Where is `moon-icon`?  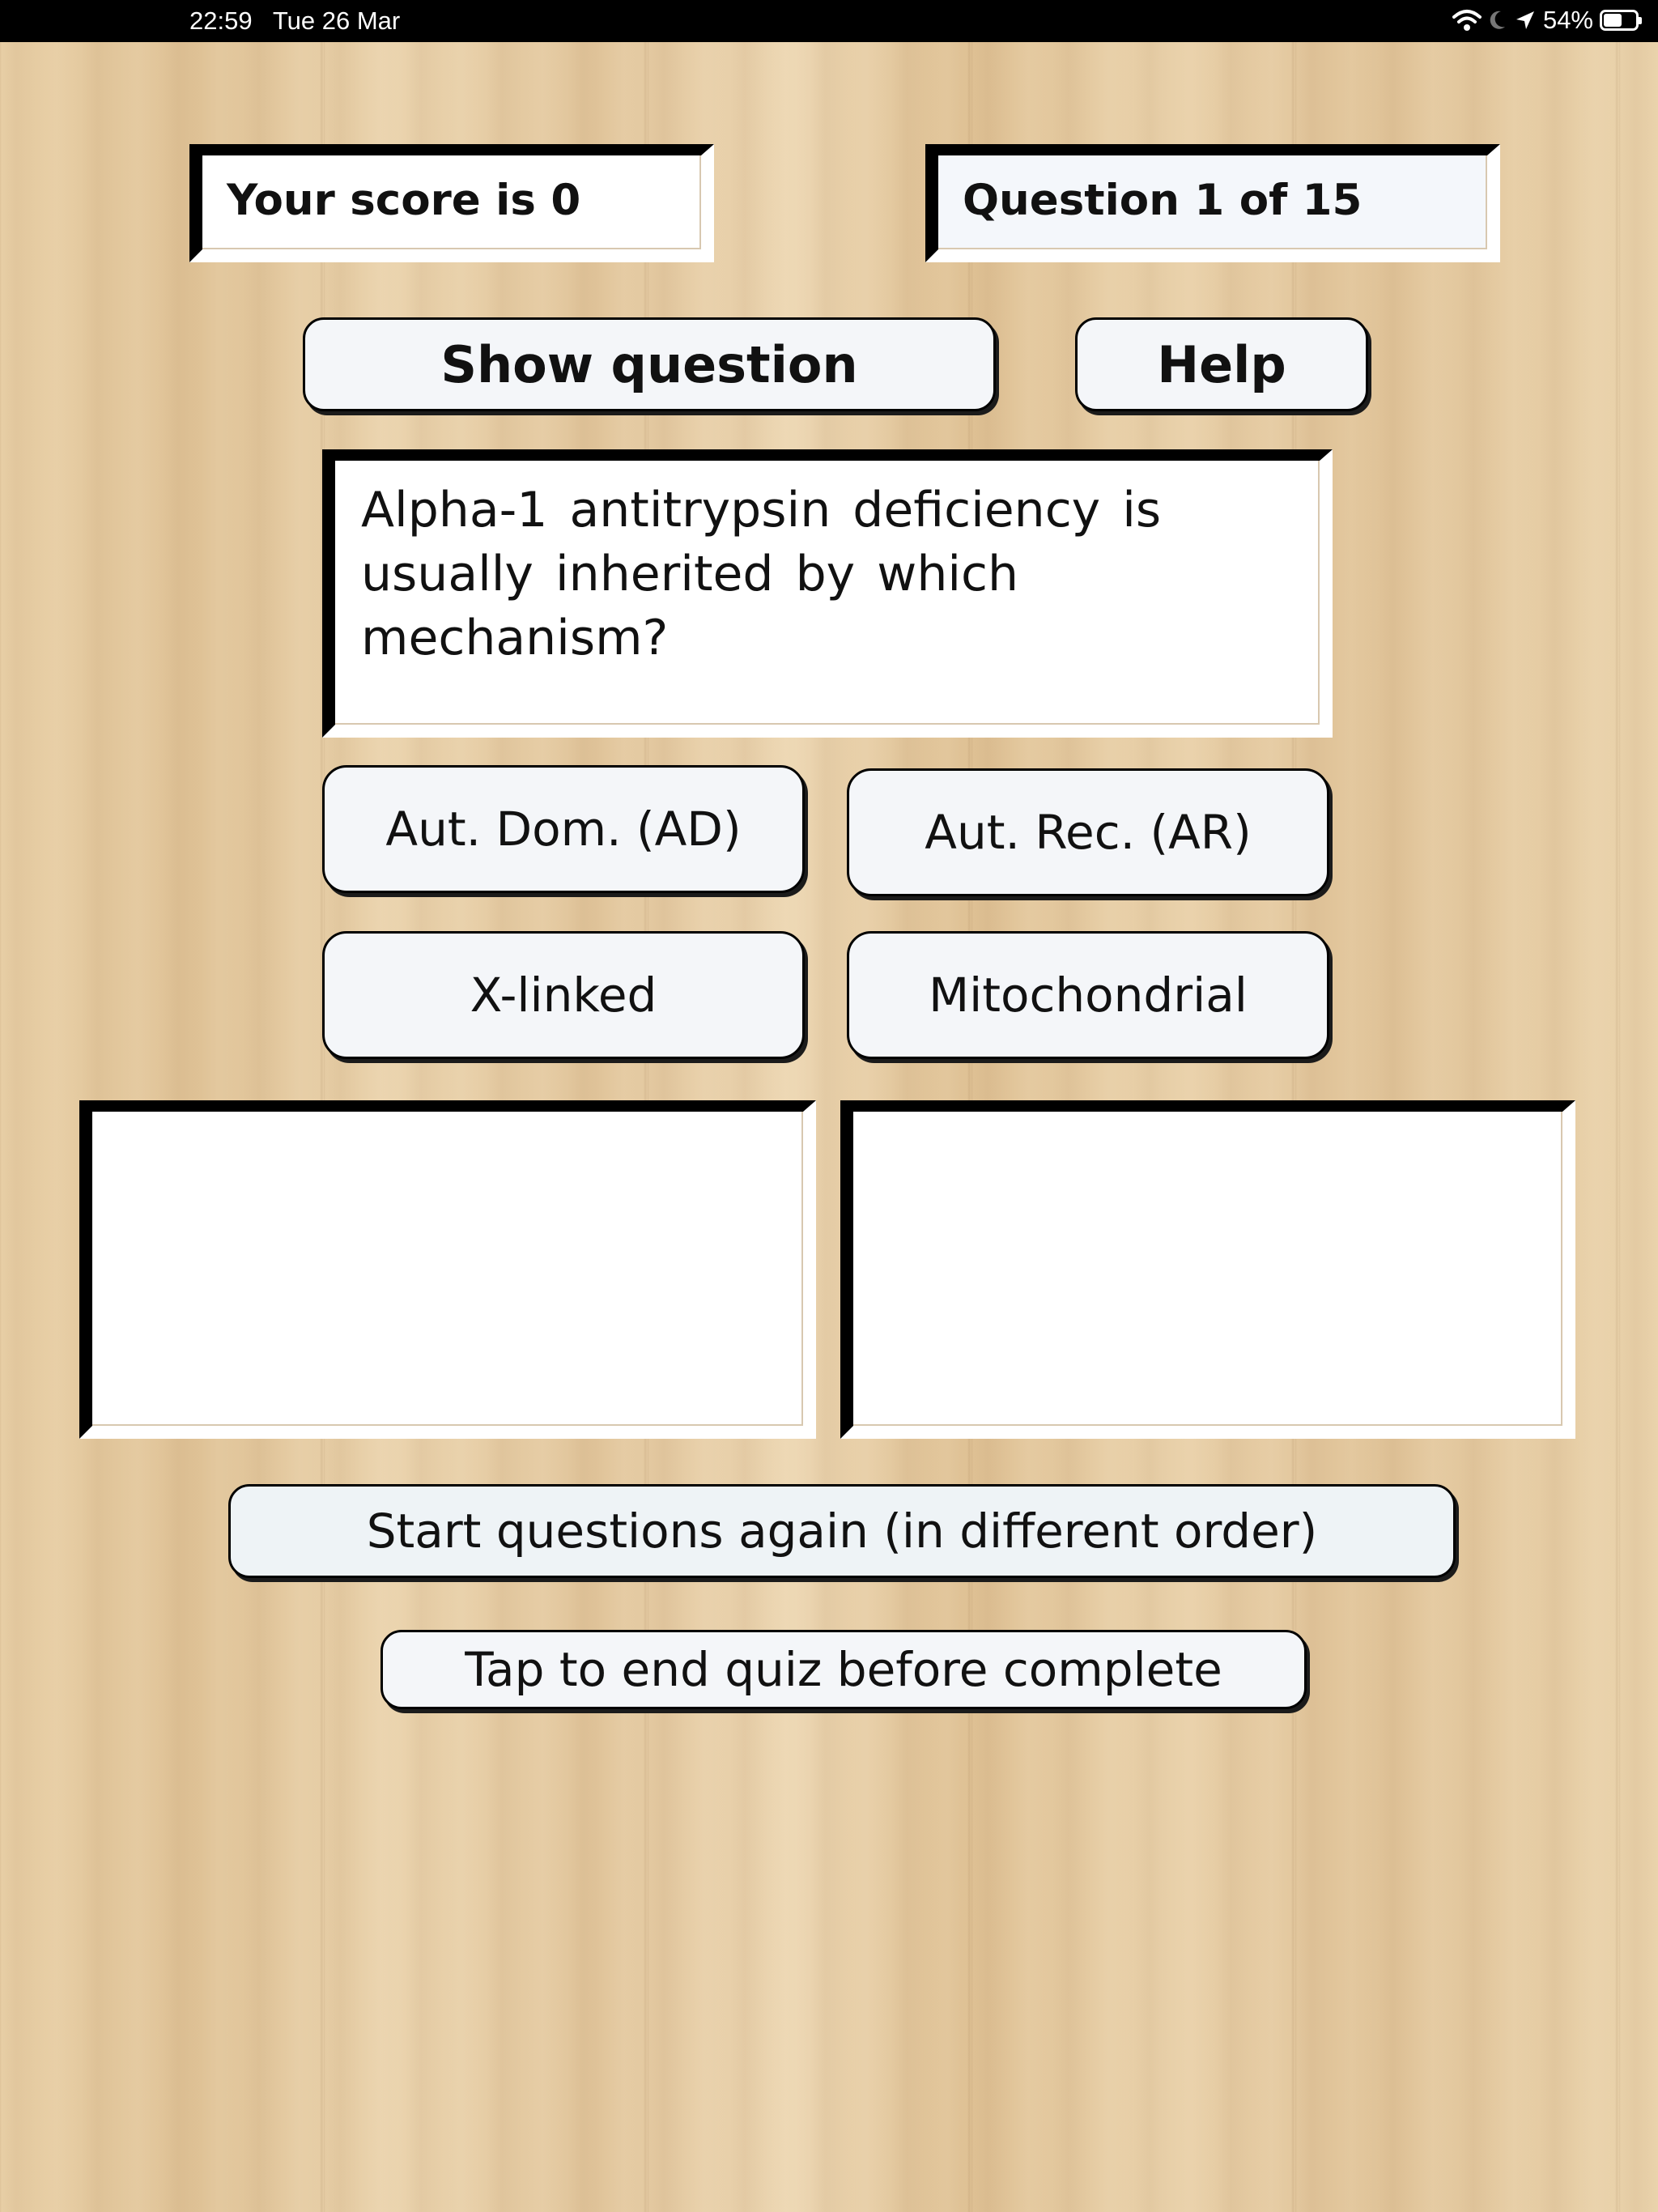 moon-icon is located at coordinates (1497, 21).